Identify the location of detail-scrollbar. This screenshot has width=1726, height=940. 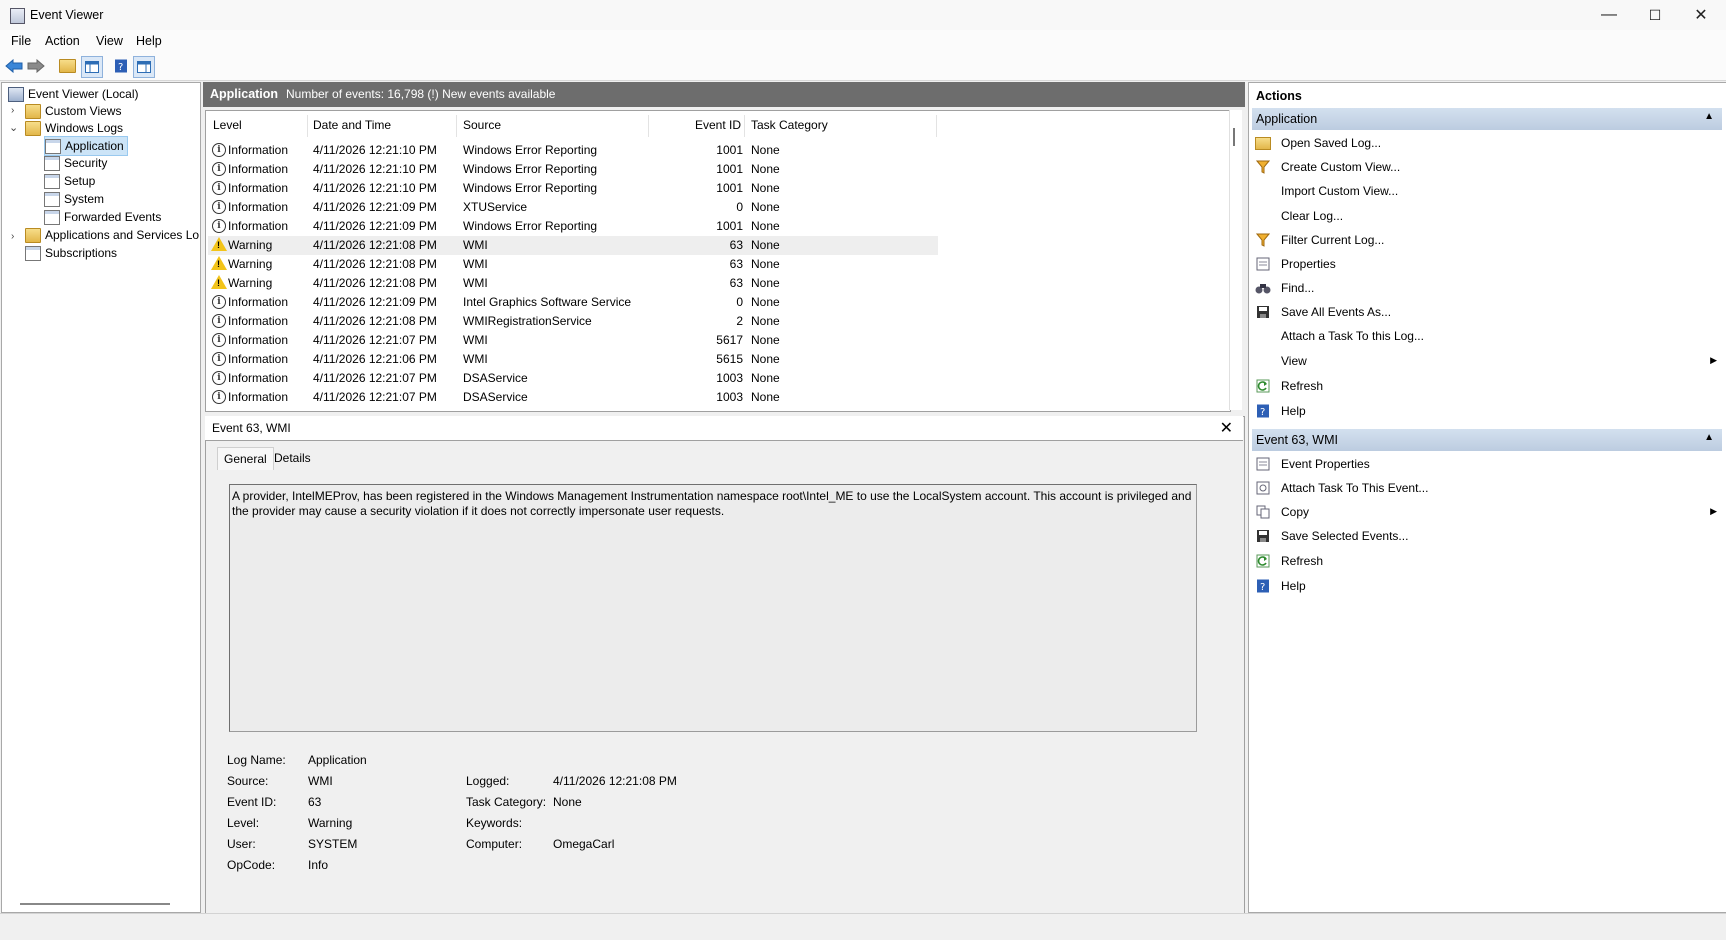
(1235, 671).